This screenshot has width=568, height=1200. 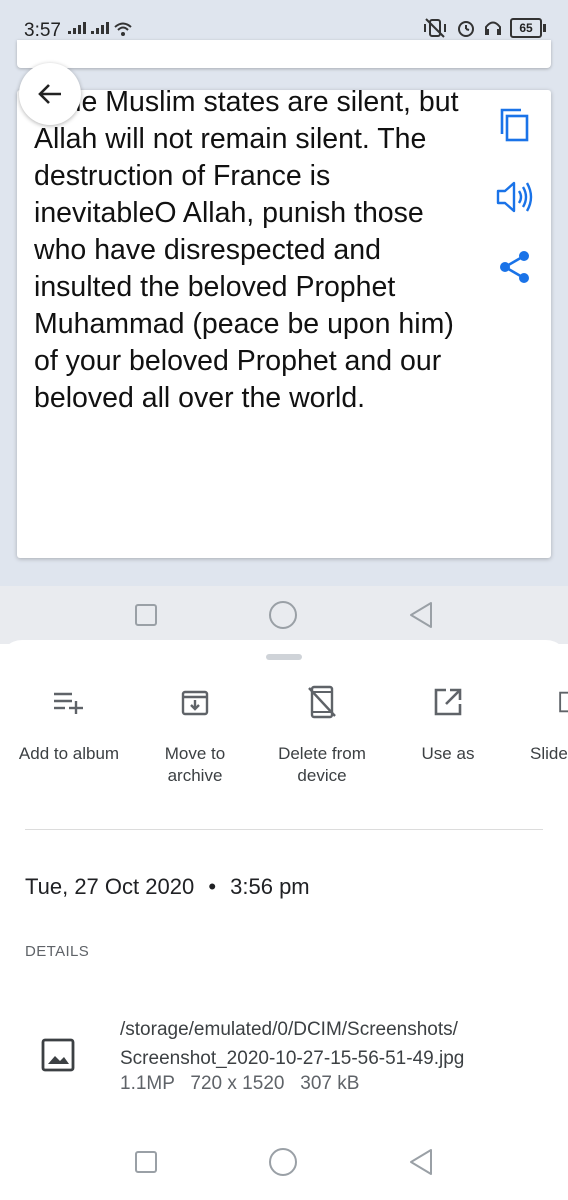 I want to click on share-icon, so click(x=514, y=267).